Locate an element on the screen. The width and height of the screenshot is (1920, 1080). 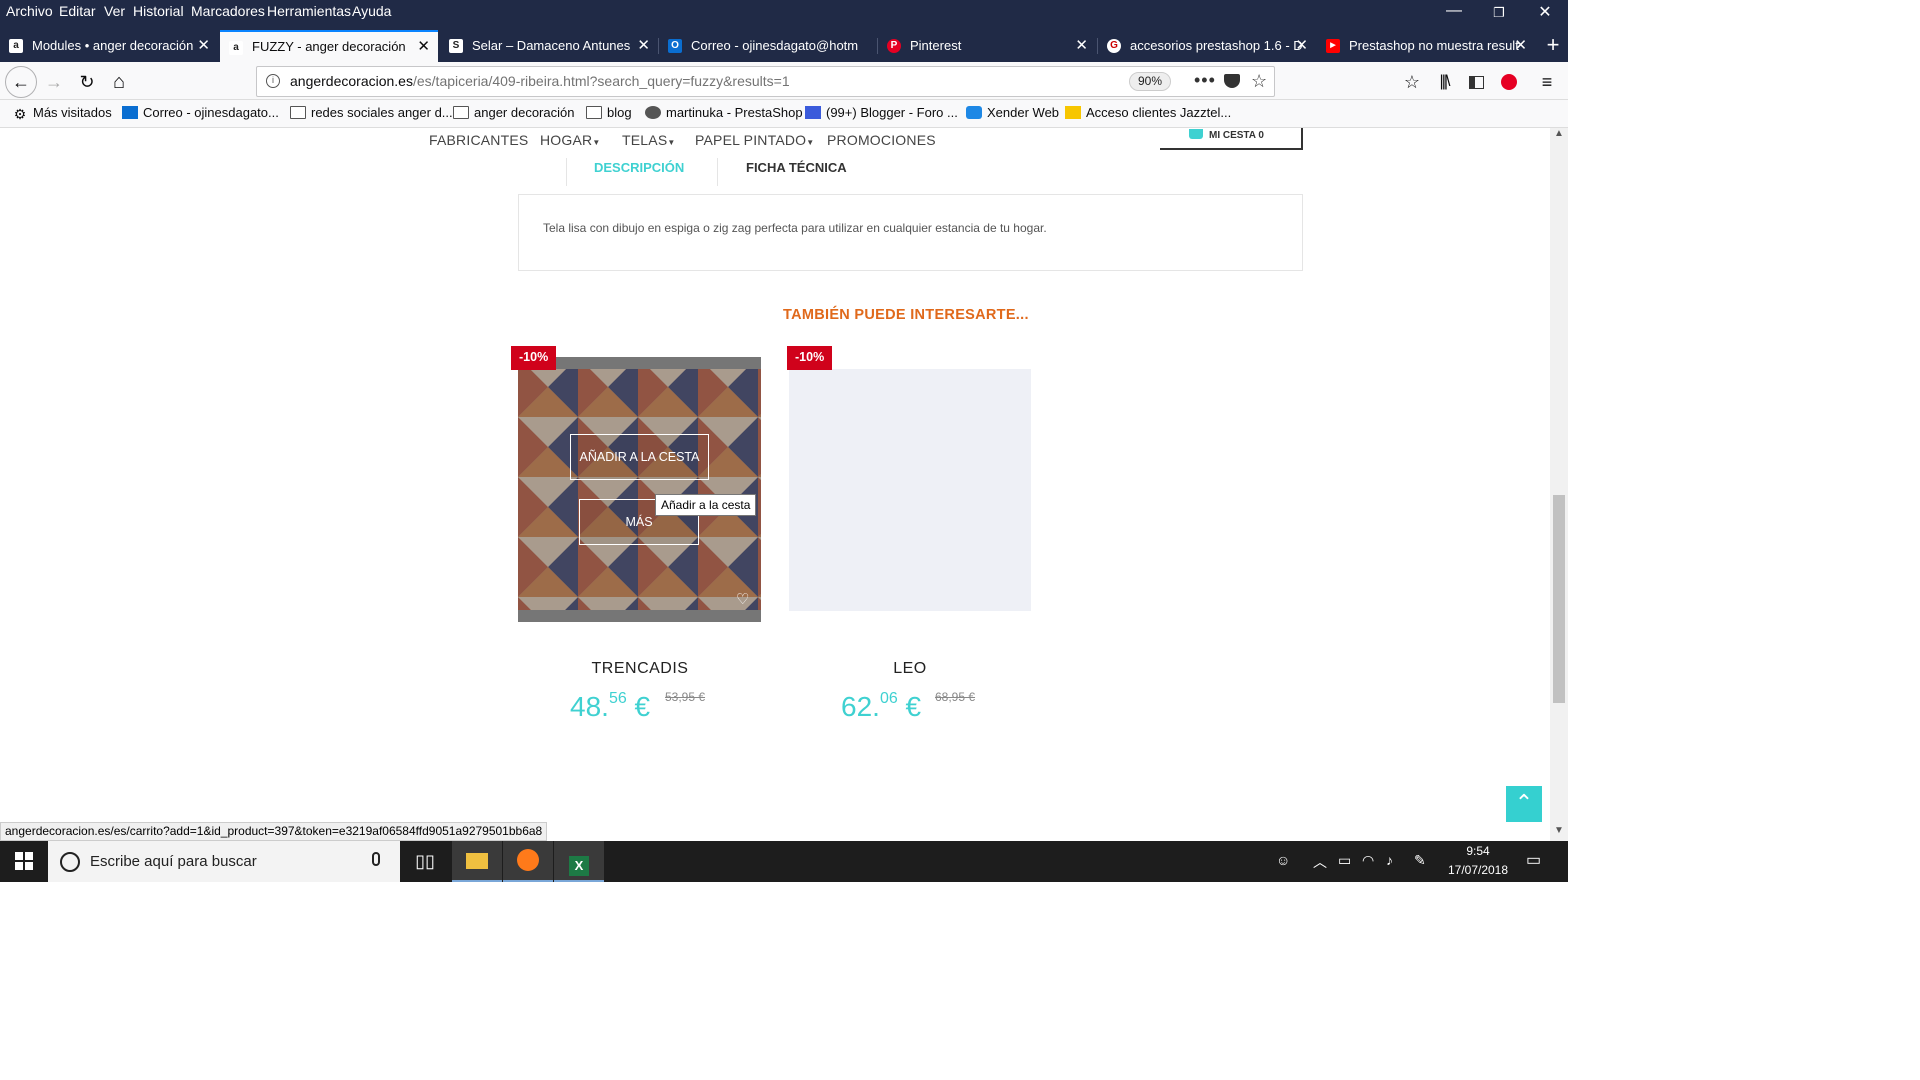
info-icon: i is located at coordinates (273, 81).